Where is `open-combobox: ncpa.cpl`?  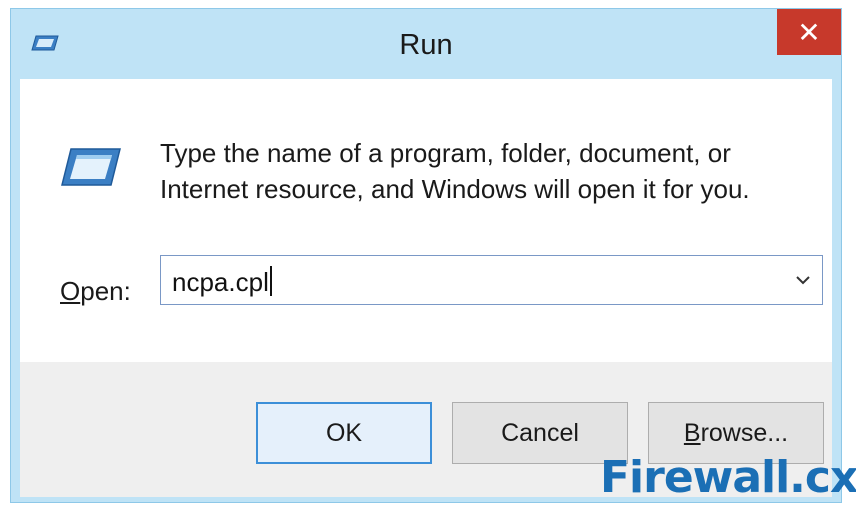
open-combobox: ncpa.cpl is located at coordinates (491, 280).